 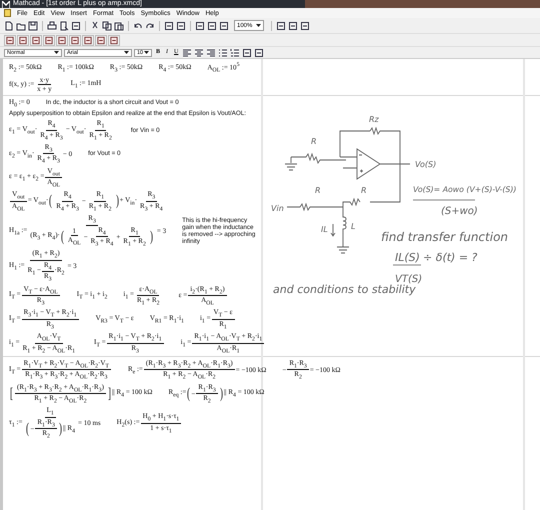 I want to click on cut-icon, so click(x=95, y=25).